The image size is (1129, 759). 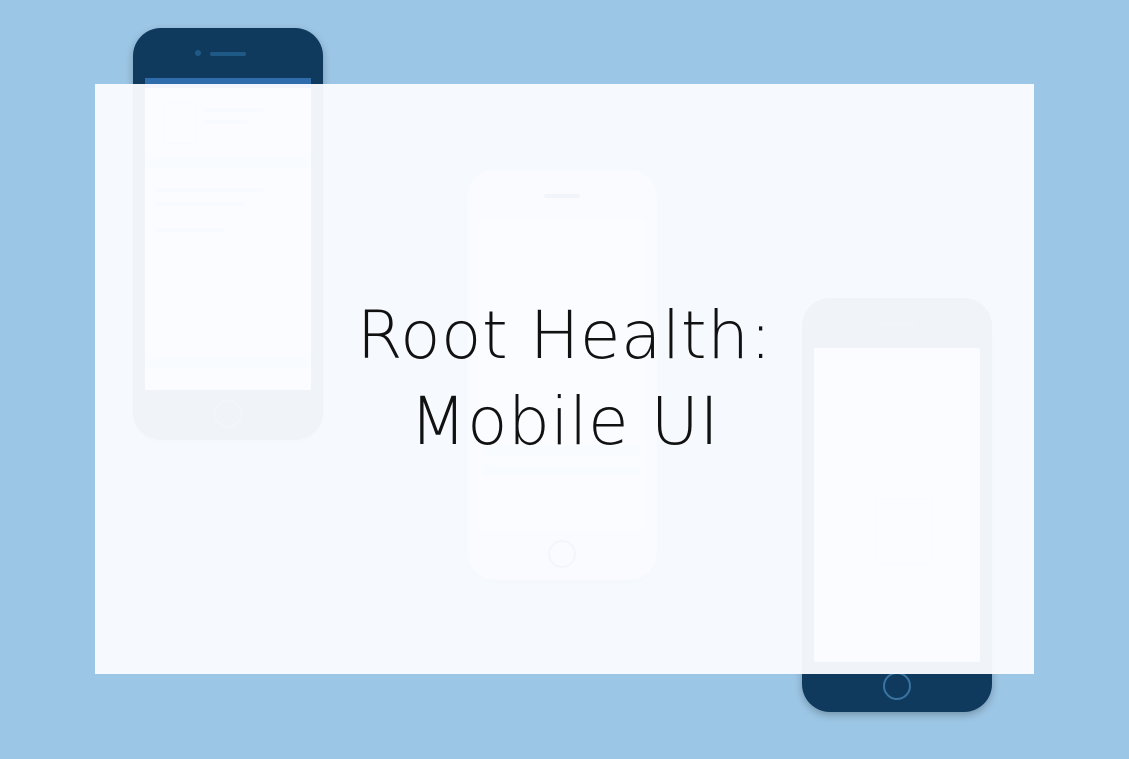 What do you see at coordinates (897, 686) in the screenshot?
I see `home-button-icon` at bounding box center [897, 686].